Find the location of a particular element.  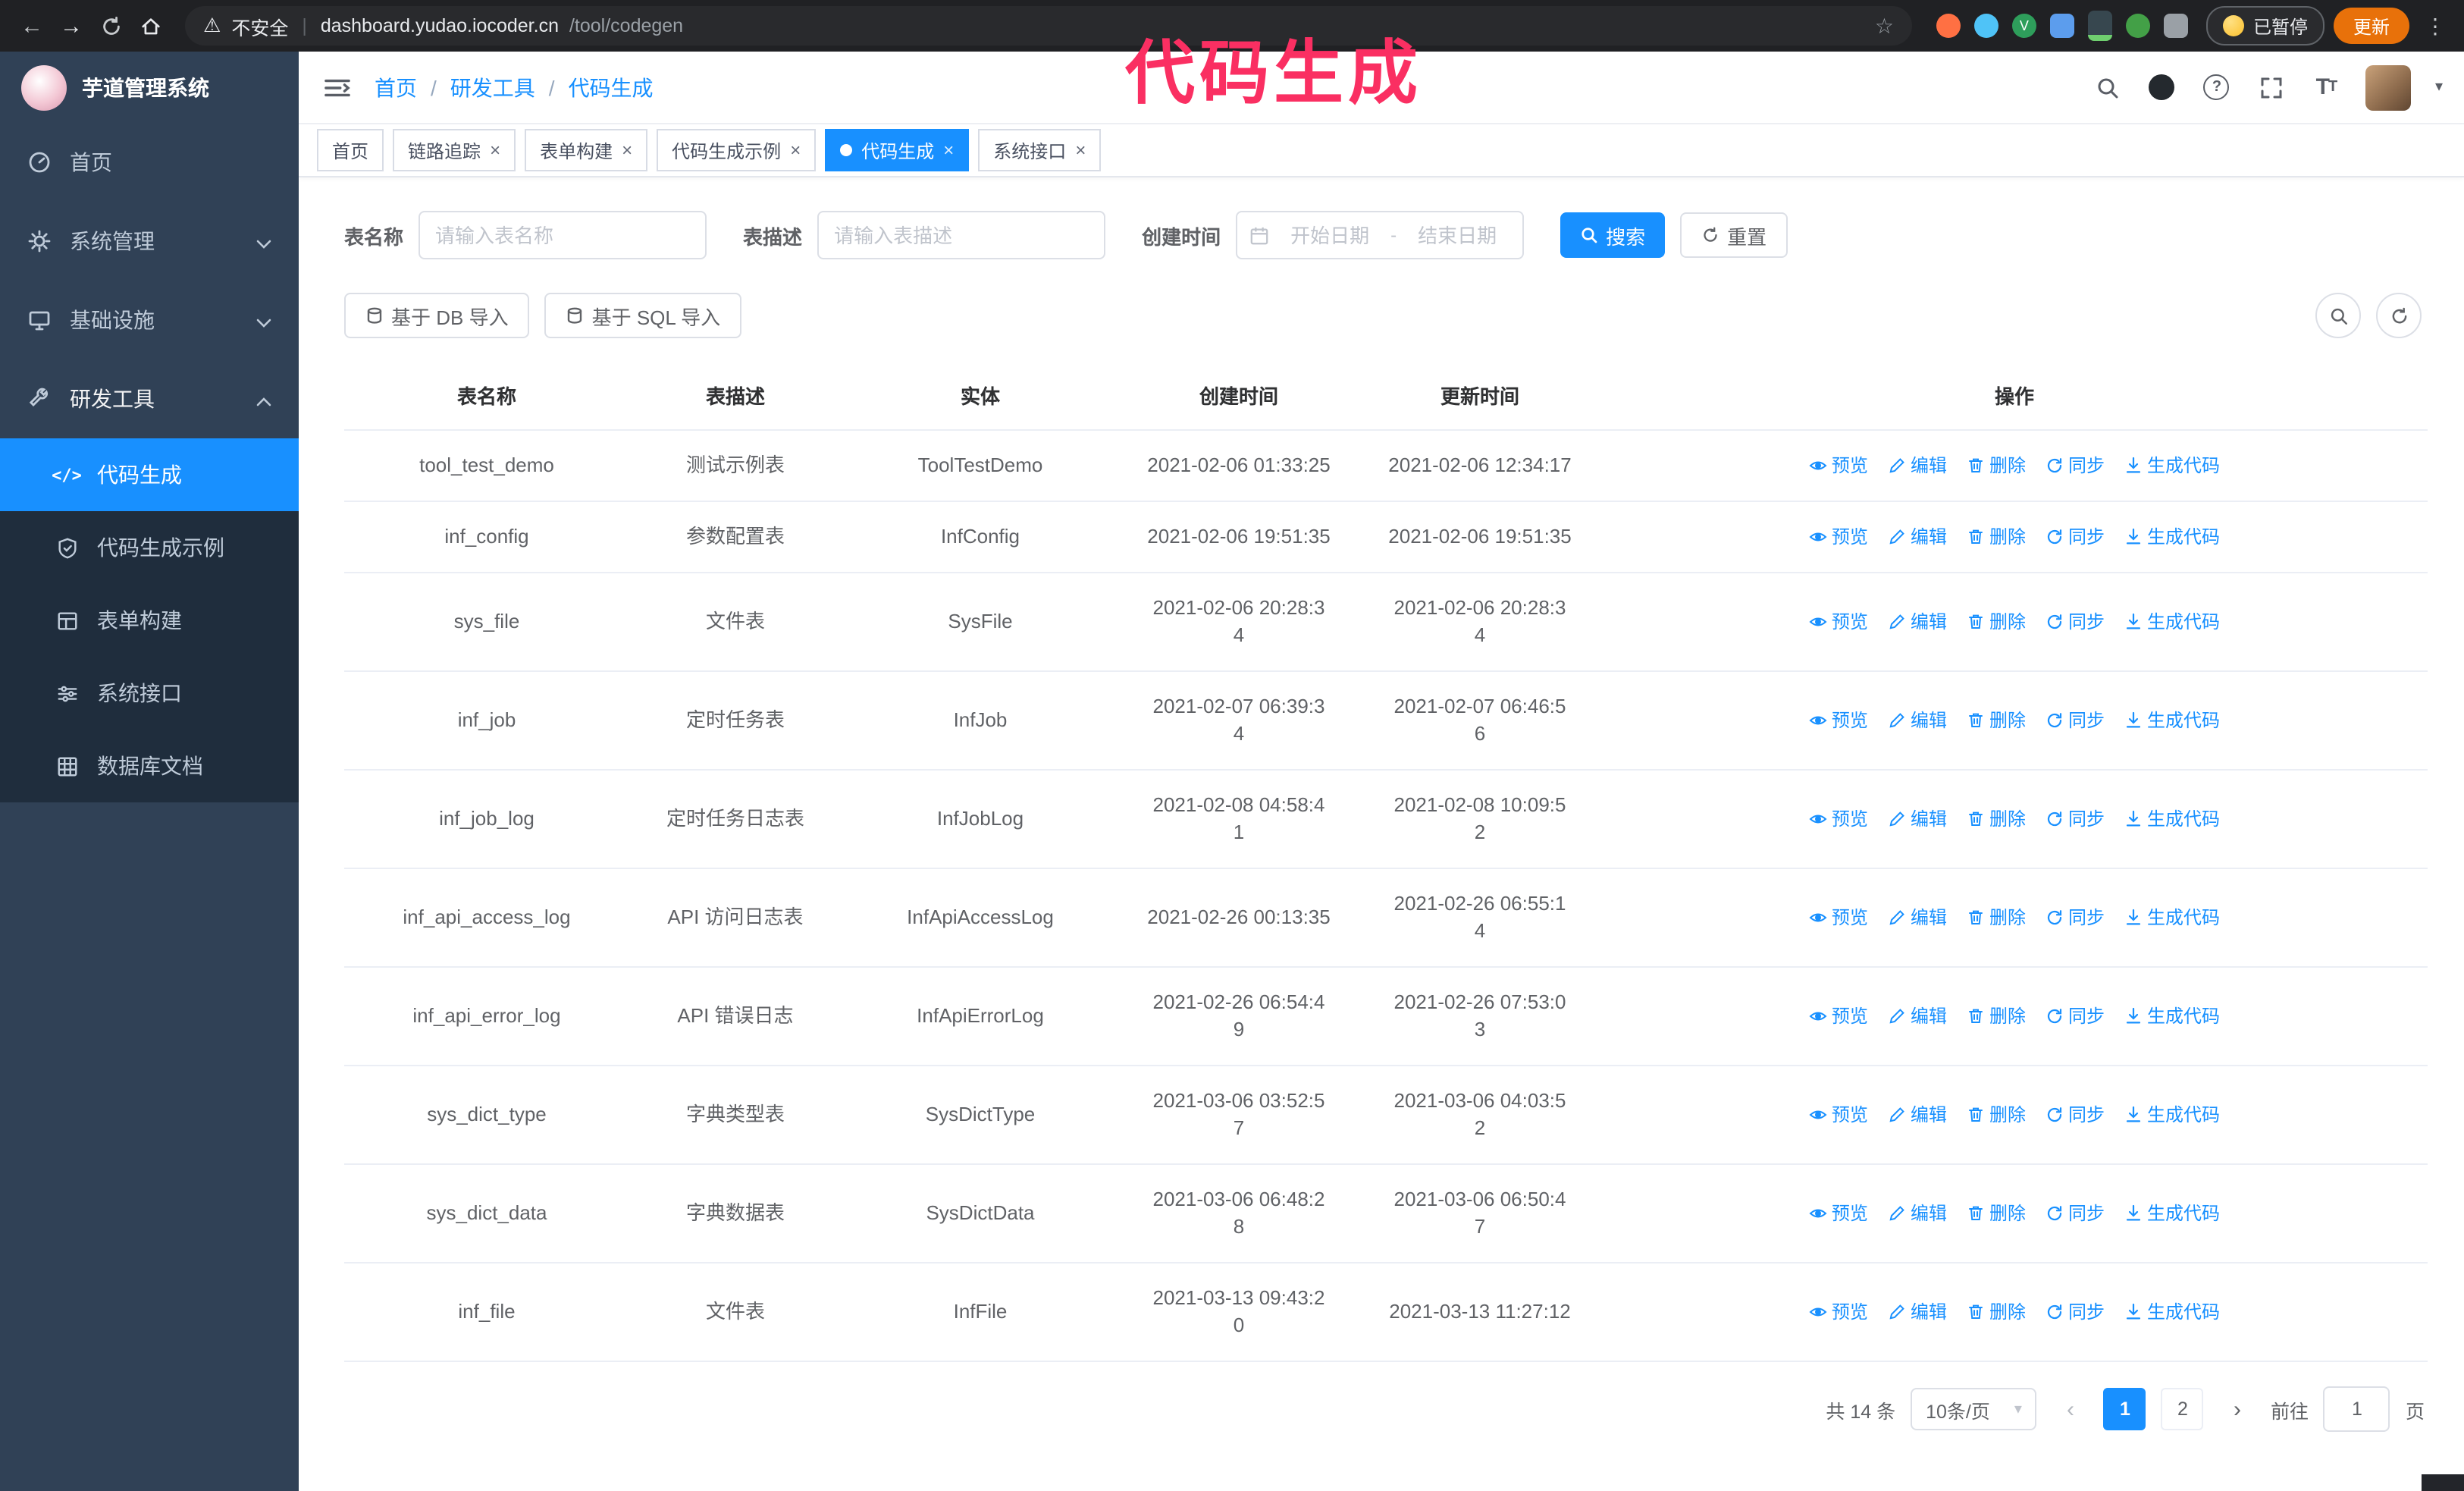

tab-codegen-example: 代码生成示例 × is located at coordinates (737, 150).